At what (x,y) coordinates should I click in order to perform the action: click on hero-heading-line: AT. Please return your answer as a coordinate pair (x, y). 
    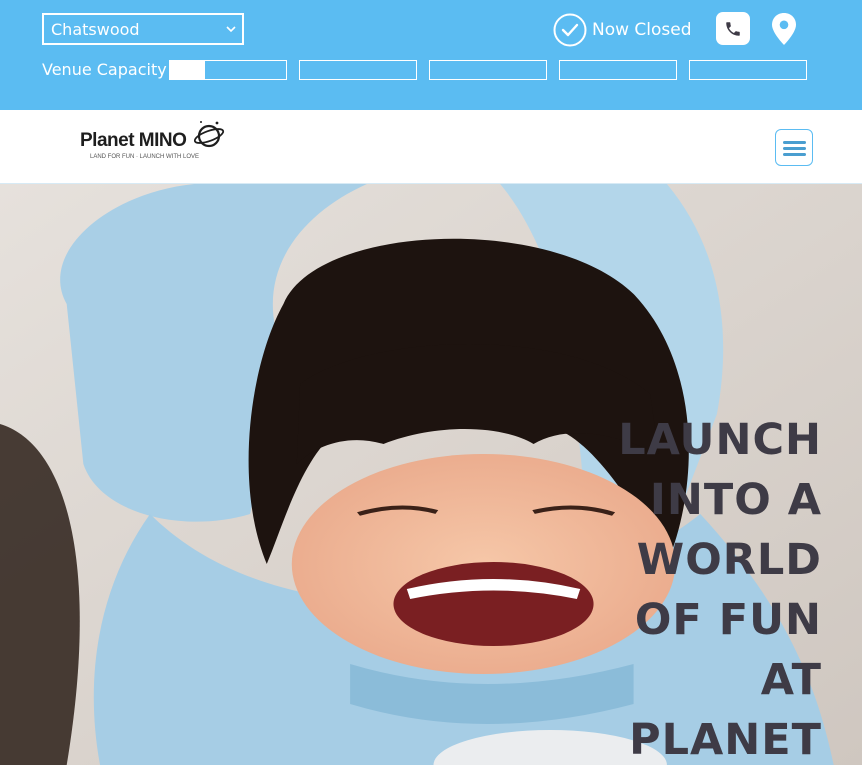
    Looking at the image, I should click on (791, 680).